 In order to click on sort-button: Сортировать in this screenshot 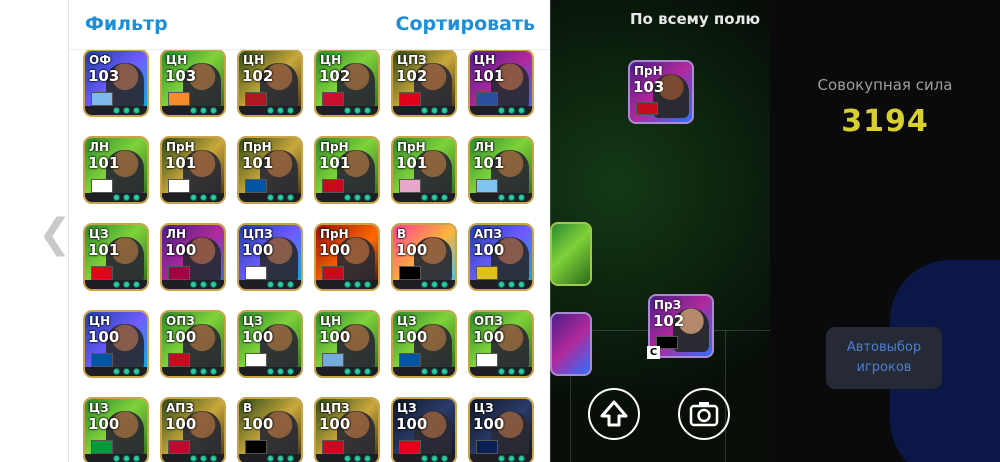, I will do `click(465, 24)`.